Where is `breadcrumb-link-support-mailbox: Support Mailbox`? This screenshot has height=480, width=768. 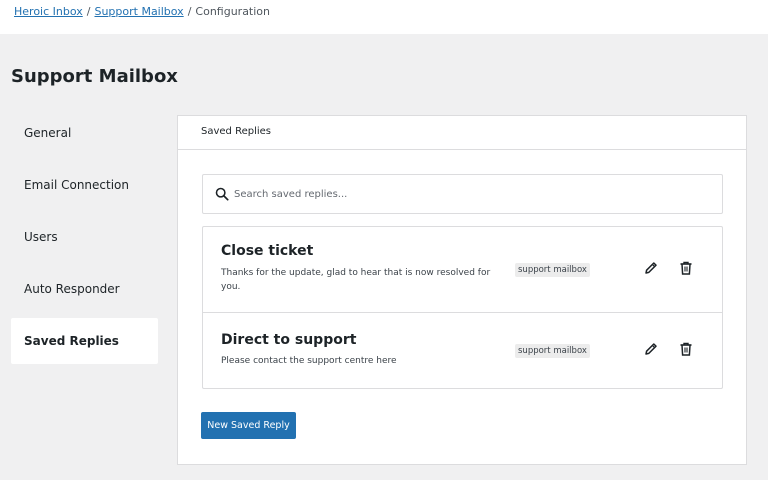
breadcrumb-link-support-mailbox: Support Mailbox is located at coordinates (138, 11).